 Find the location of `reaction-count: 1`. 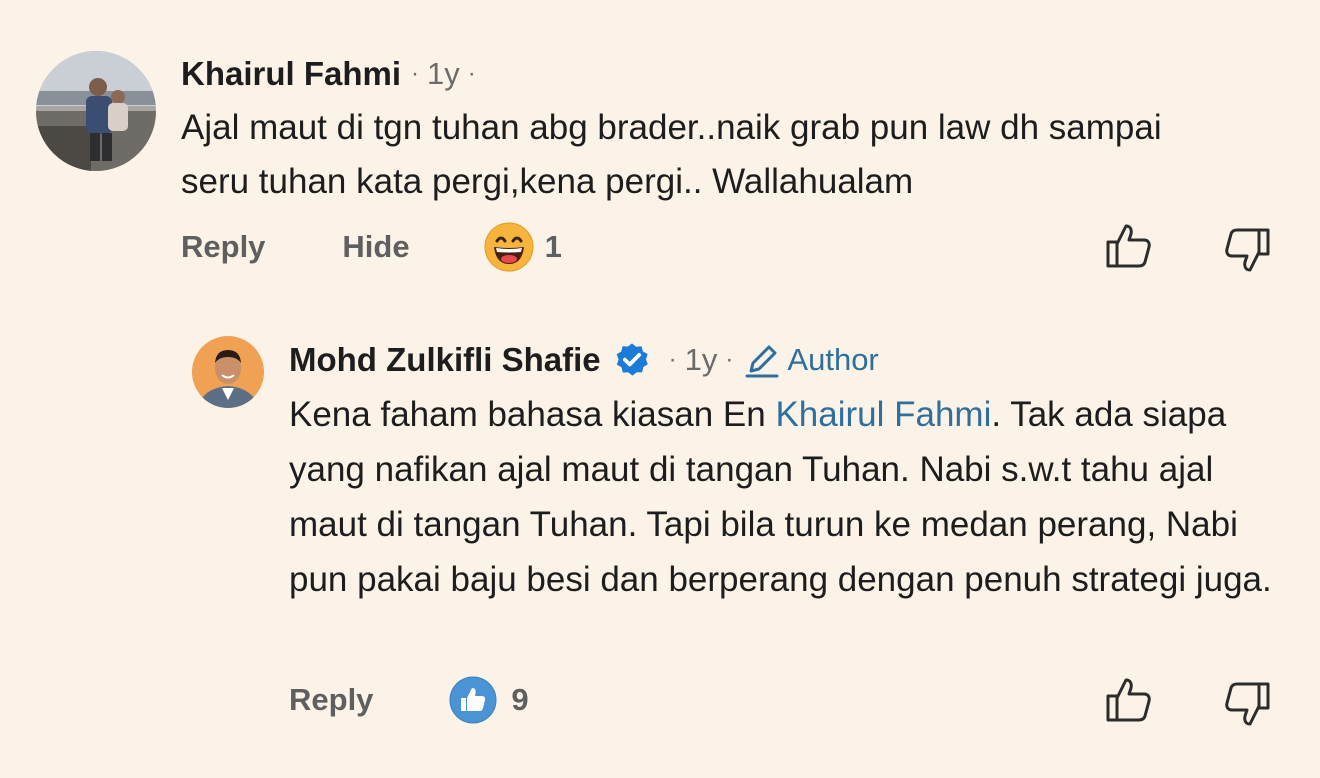

reaction-count: 1 is located at coordinates (553, 246).